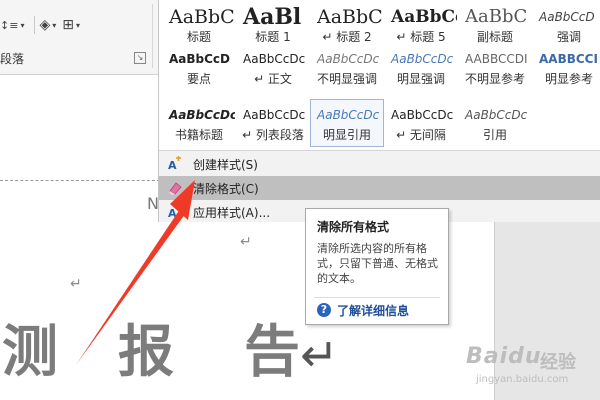 This screenshot has height=400, width=600. What do you see at coordinates (273, 123) in the screenshot?
I see `style-gallery-item: AaBbCcDc ↵ 列表段落` at bounding box center [273, 123].